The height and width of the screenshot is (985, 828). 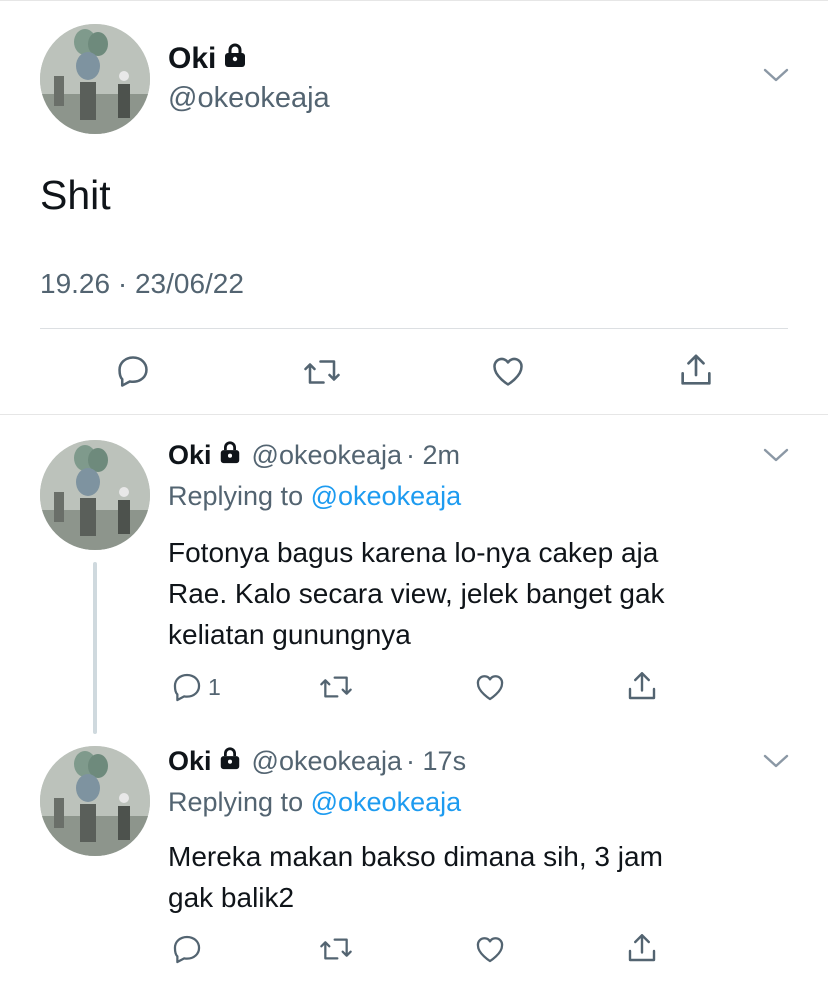 I want to click on reply-header: Oki @okeokeaja · 2m, so click(x=314, y=455).